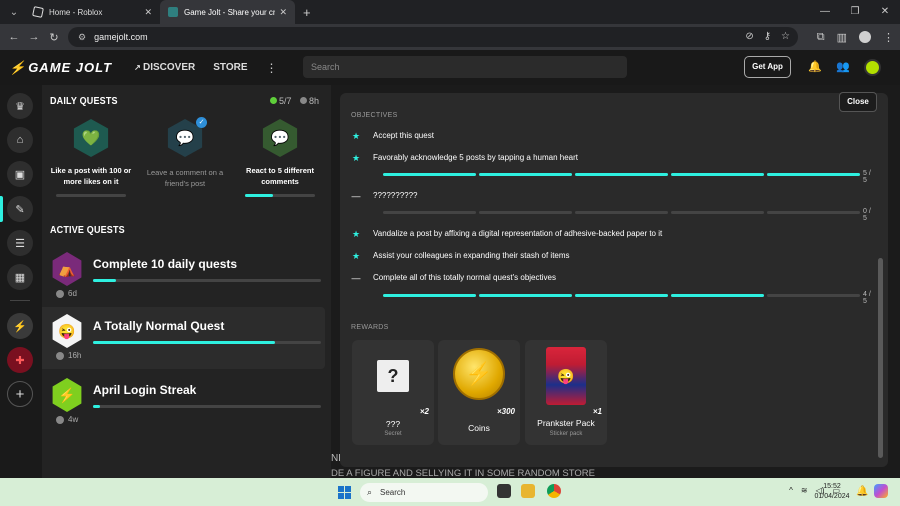 This screenshot has width=900, height=506. I want to click on reward-card: 😜 ×1 Prankster Pack Sticker pack, so click(566, 392).